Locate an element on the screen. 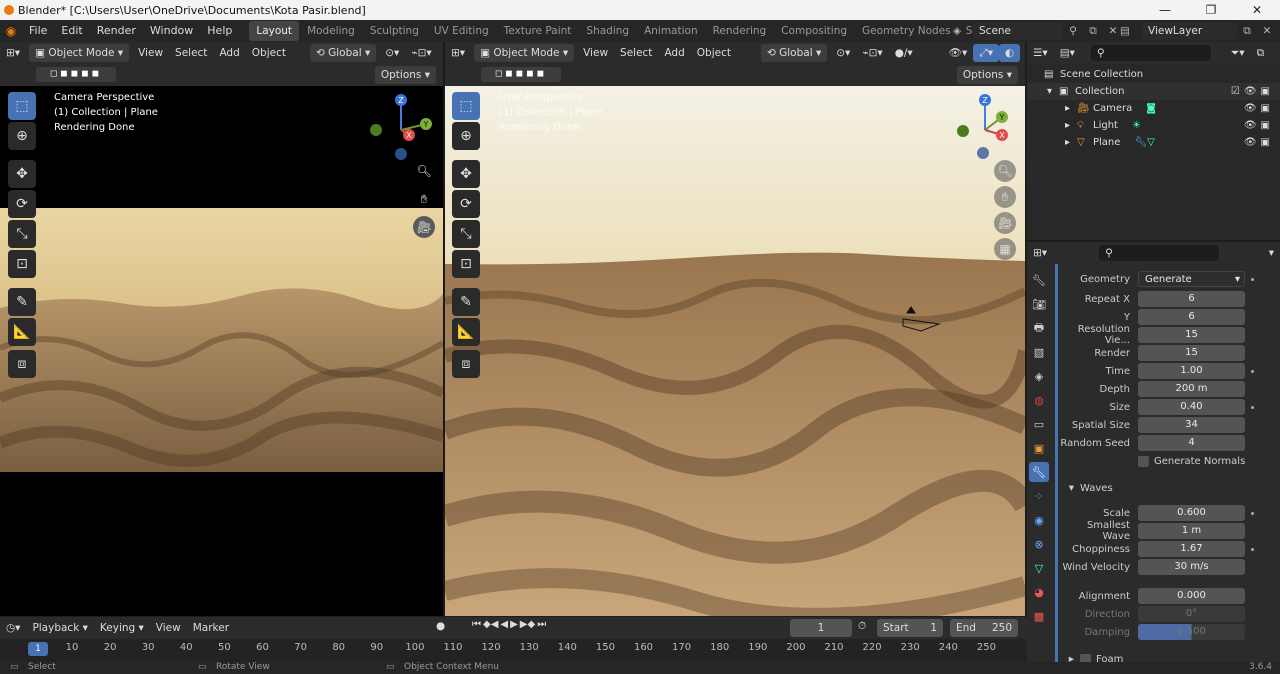  annotate-tool-icon: ✎ is located at coordinates (22, 302).